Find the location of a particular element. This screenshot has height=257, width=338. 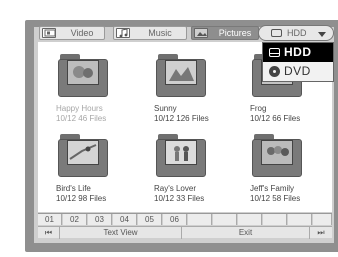

chevron-down-icon is located at coordinates (322, 34).